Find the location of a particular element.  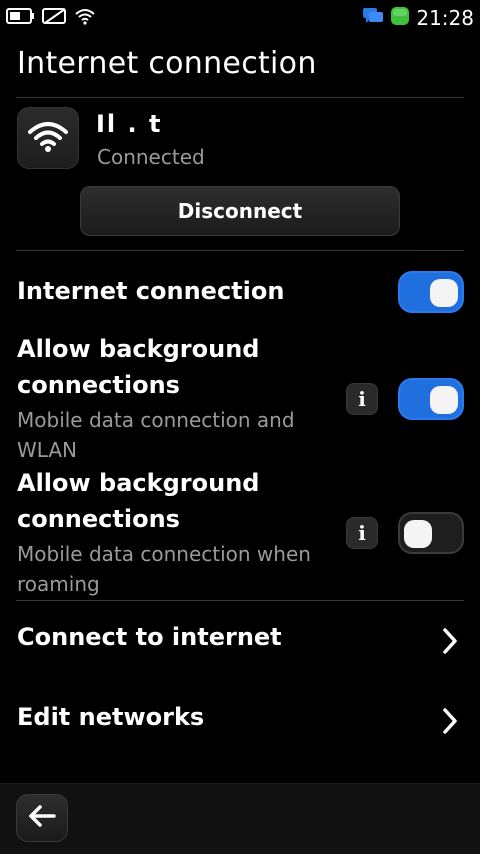

background-roaming-toggle is located at coordinates (431, 533).